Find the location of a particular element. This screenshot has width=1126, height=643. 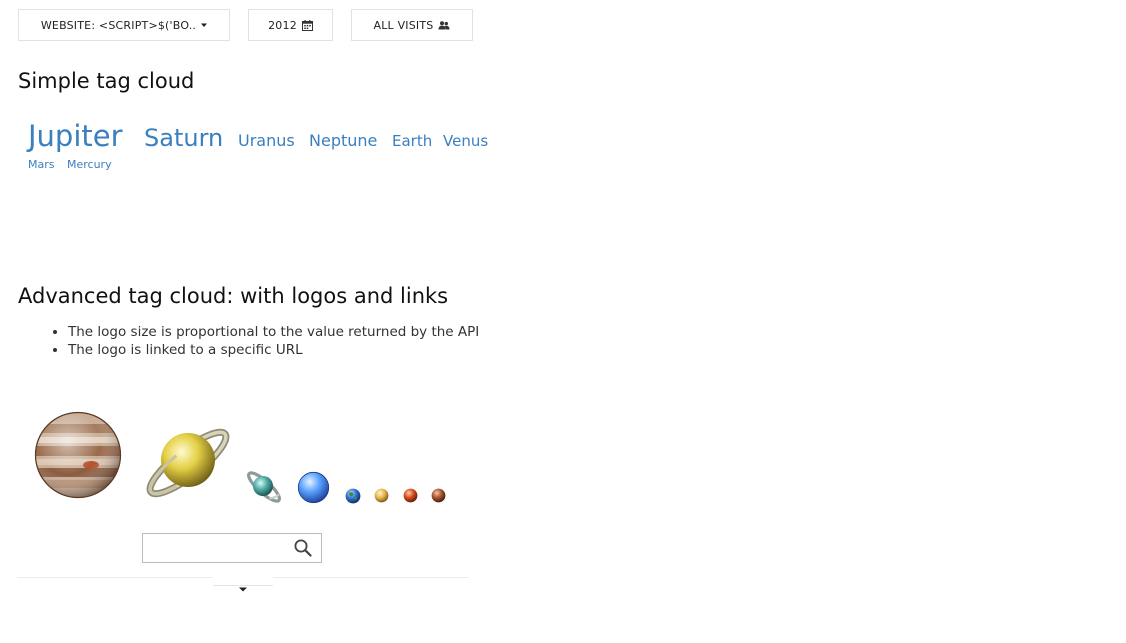

segment-selector-button: ALL VISITS is located at coordinates (412, 25).